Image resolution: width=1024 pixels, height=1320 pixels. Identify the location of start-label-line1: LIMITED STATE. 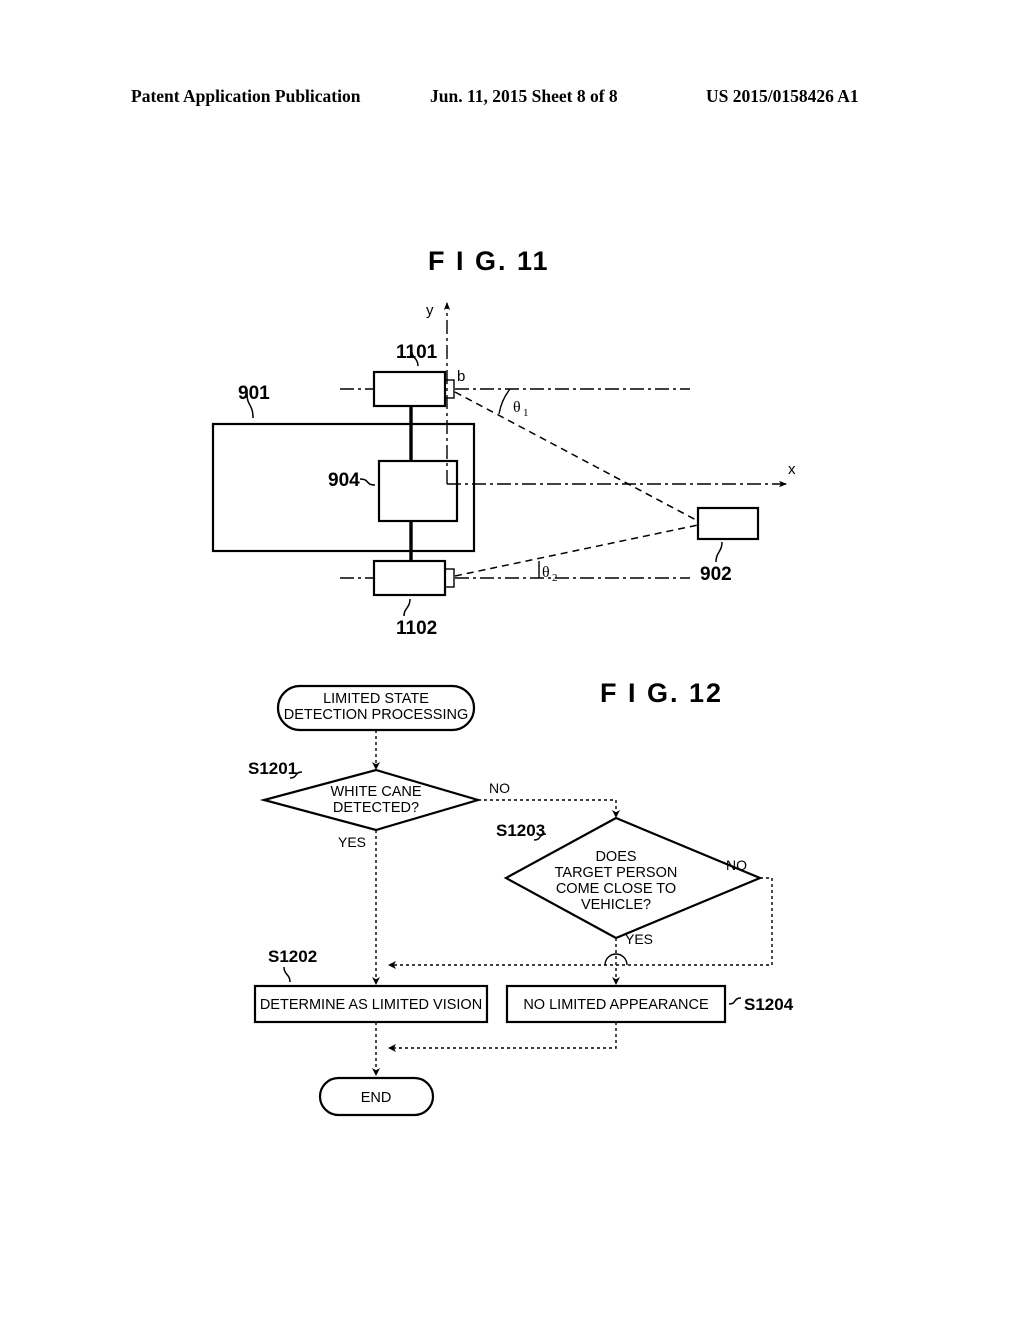
(376, 699).